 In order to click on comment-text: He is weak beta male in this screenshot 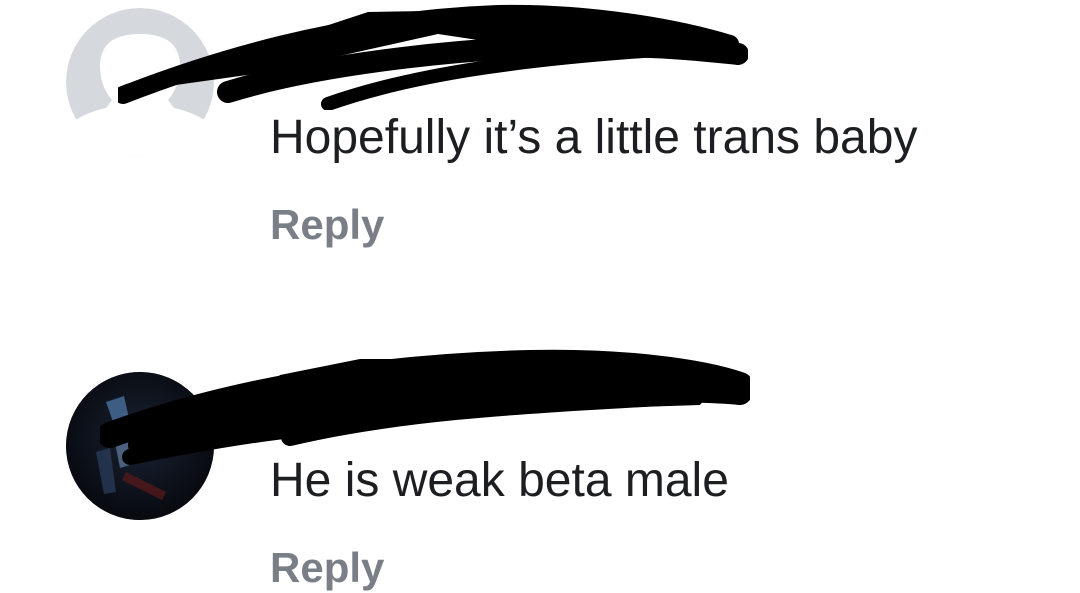, I will do `click(499, 480)`.